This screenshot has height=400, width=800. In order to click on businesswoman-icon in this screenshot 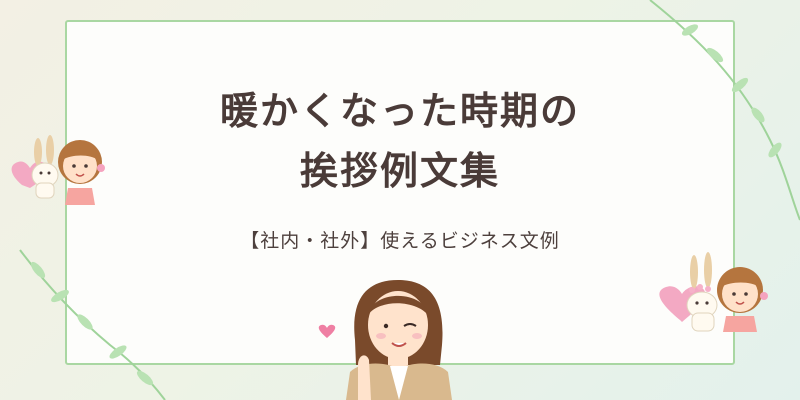, I will do `click(399, 340)`.